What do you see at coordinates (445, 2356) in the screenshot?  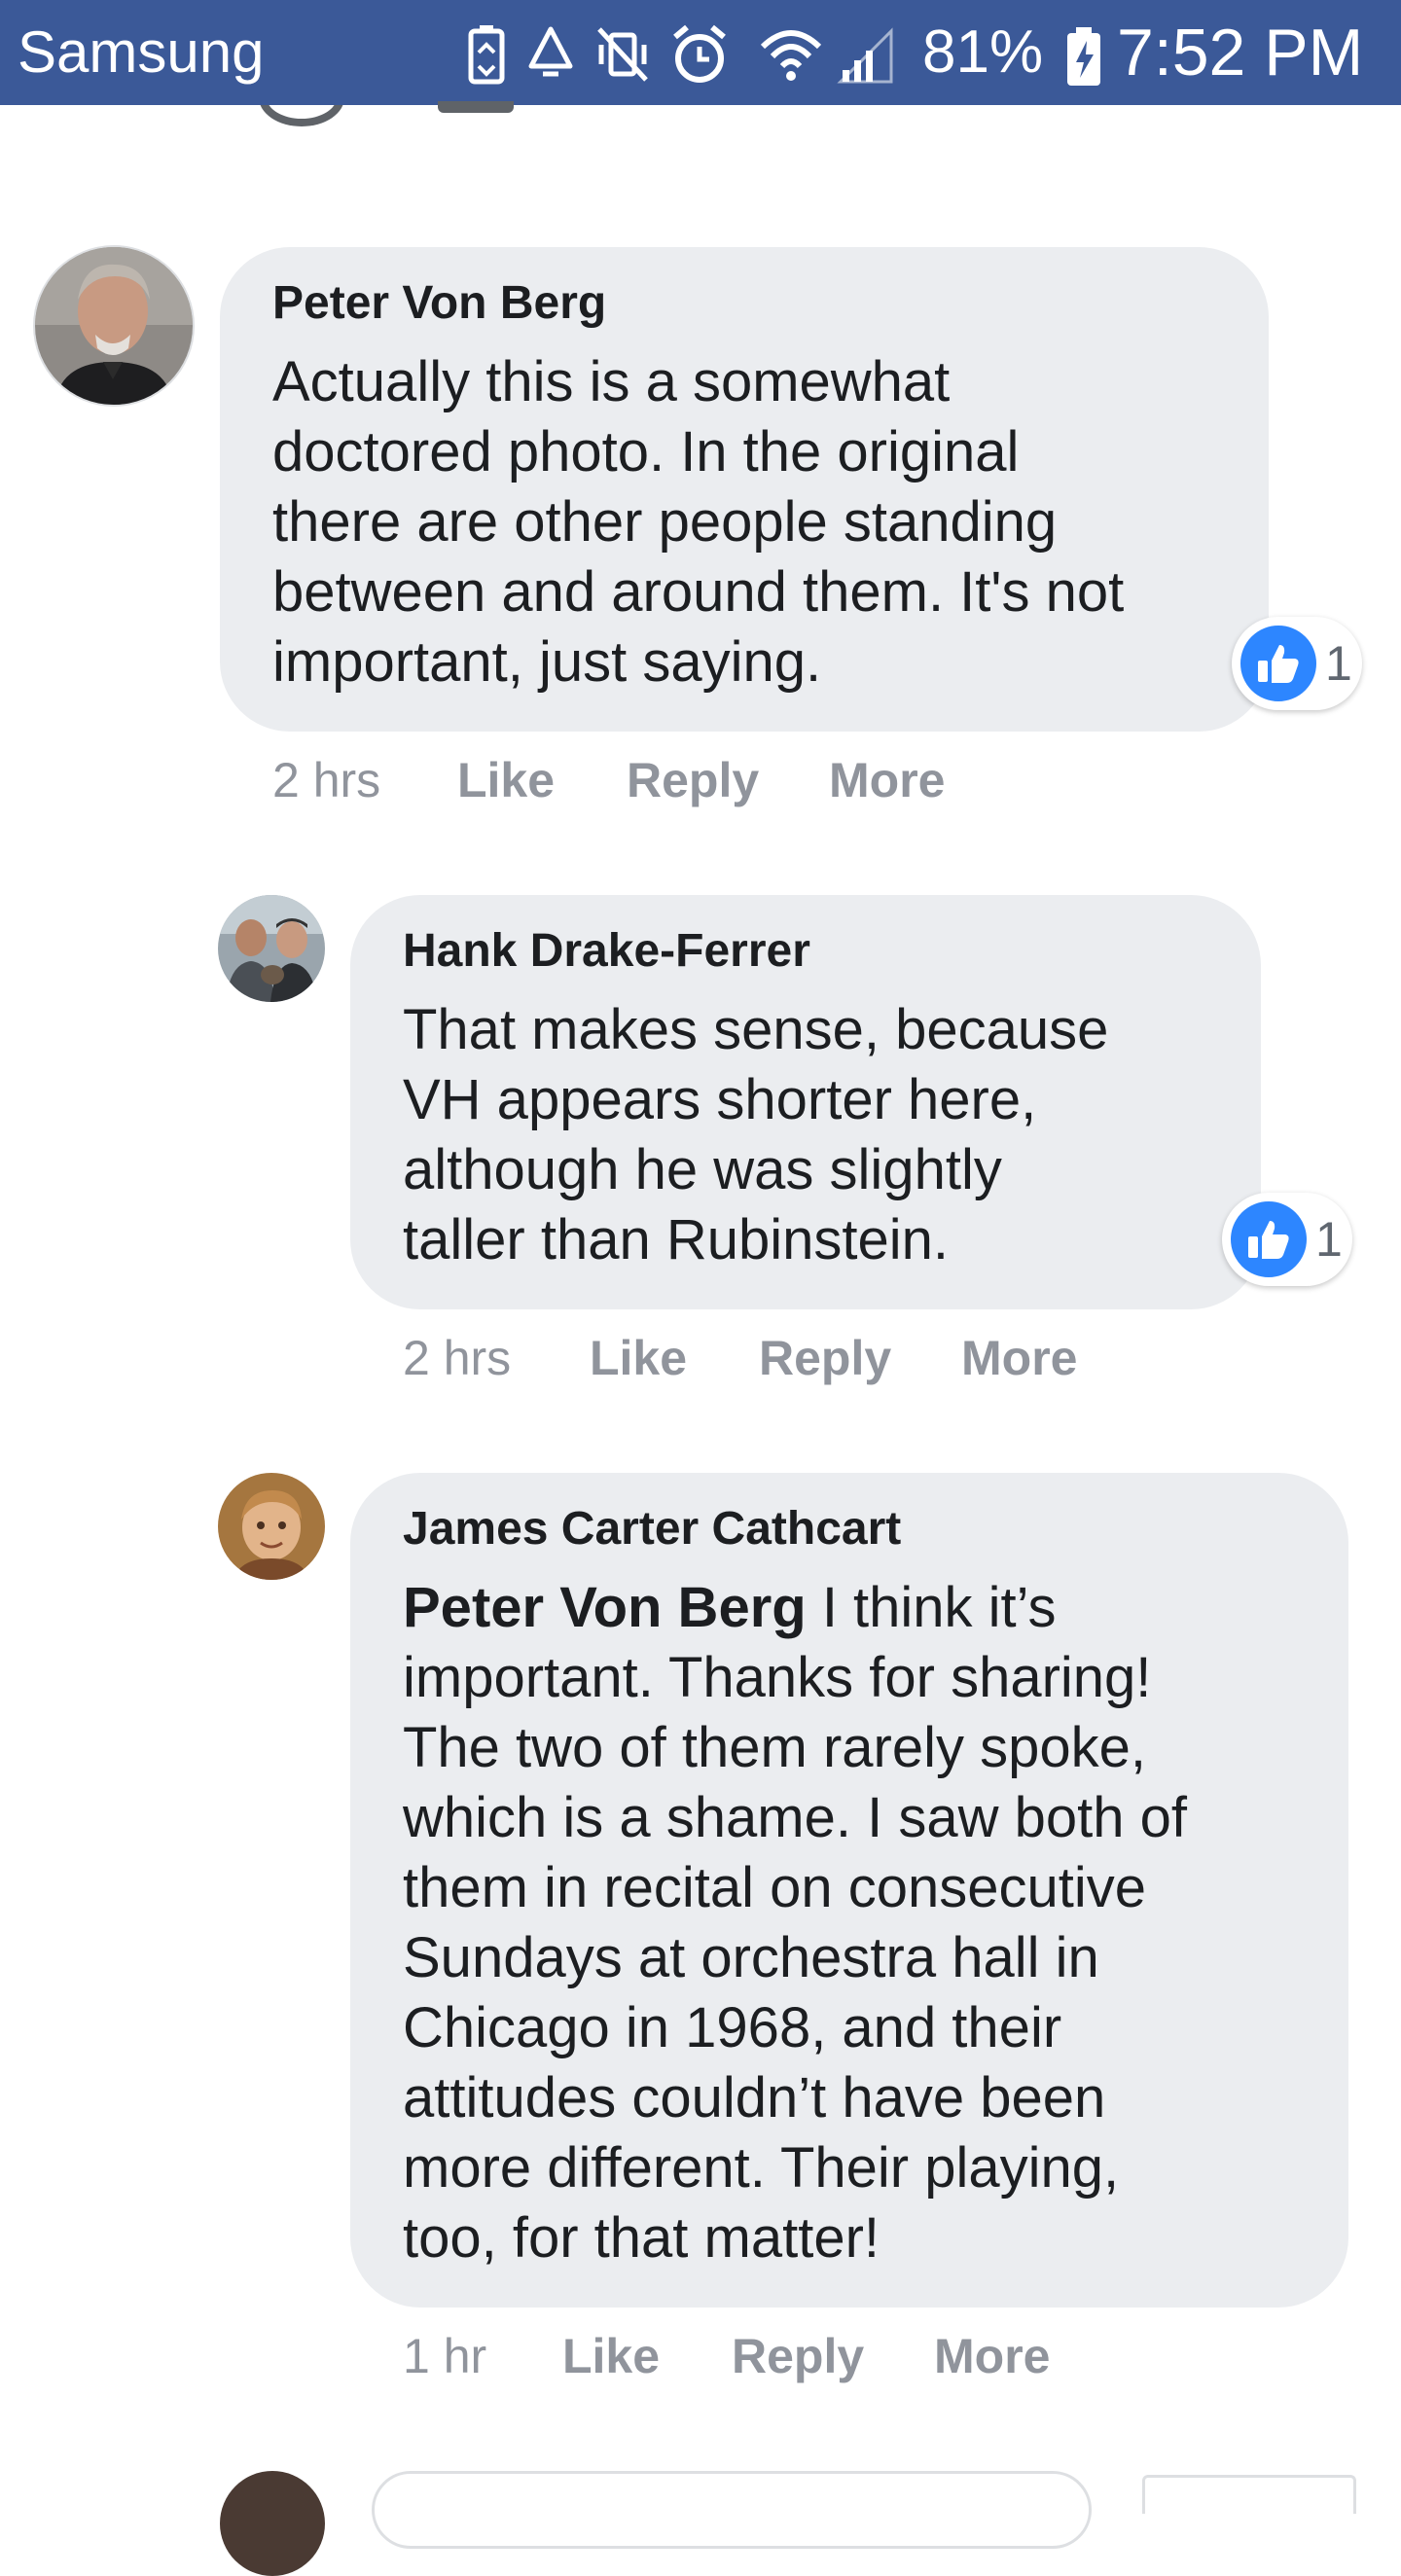 I see `comment-timestamp: 1 hr` at bounding box center [445, 2356].